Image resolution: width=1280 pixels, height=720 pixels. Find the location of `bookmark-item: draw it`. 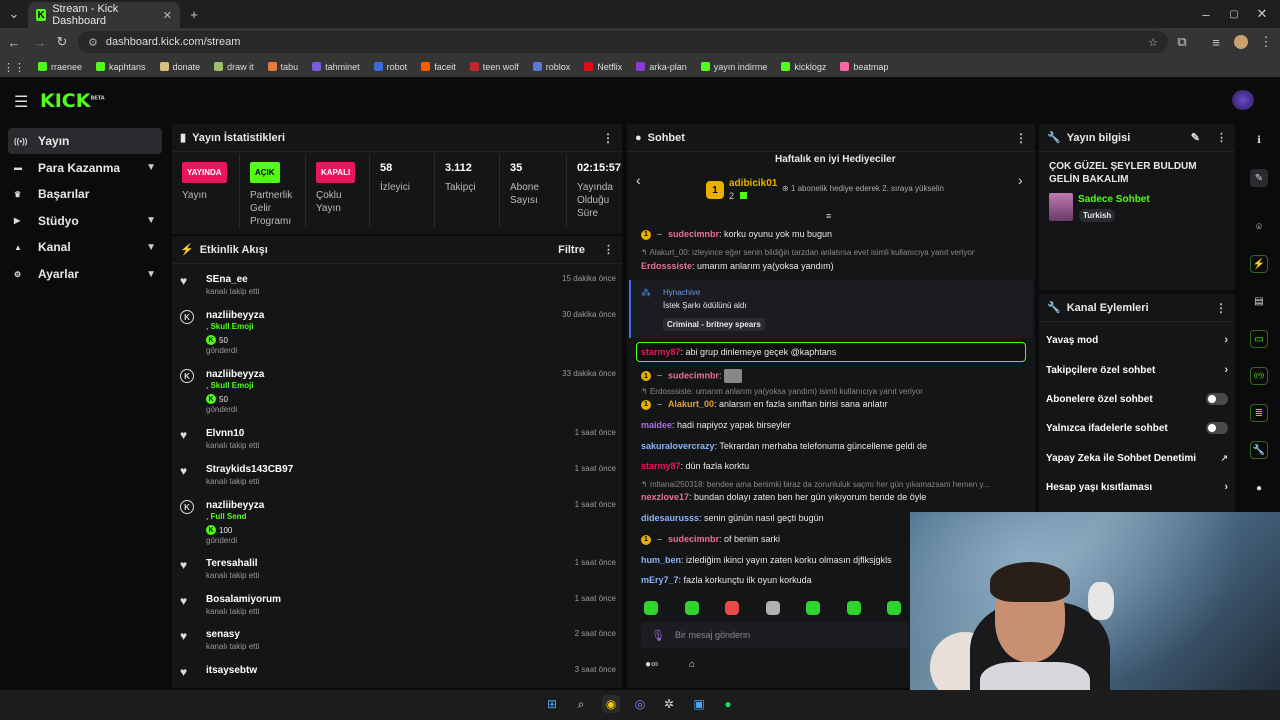

bookmark-item: draw it is located at coordinates (234, 67).